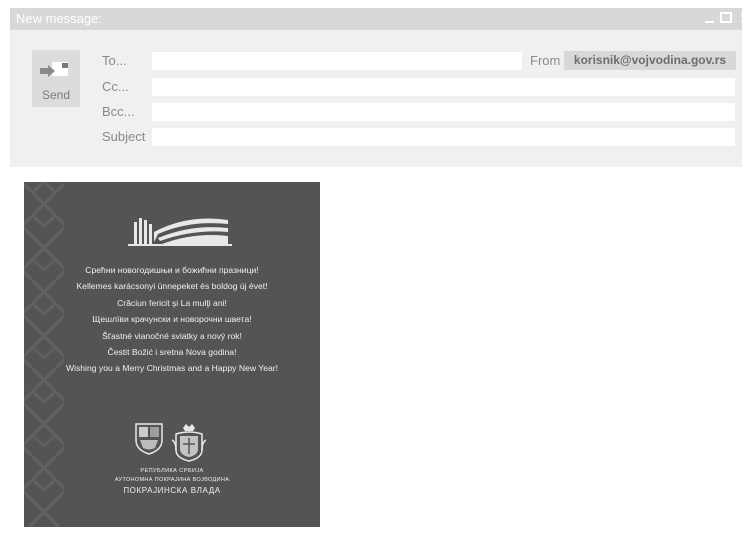  What do you see at coordinates (443, 87) in the screenshot?
I see `cc-field` at bounding box center [443, 87].